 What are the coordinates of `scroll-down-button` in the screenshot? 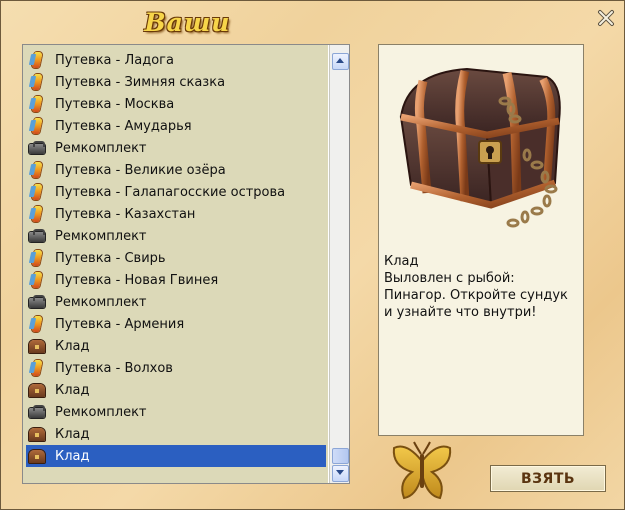 It's located at (340, 473).